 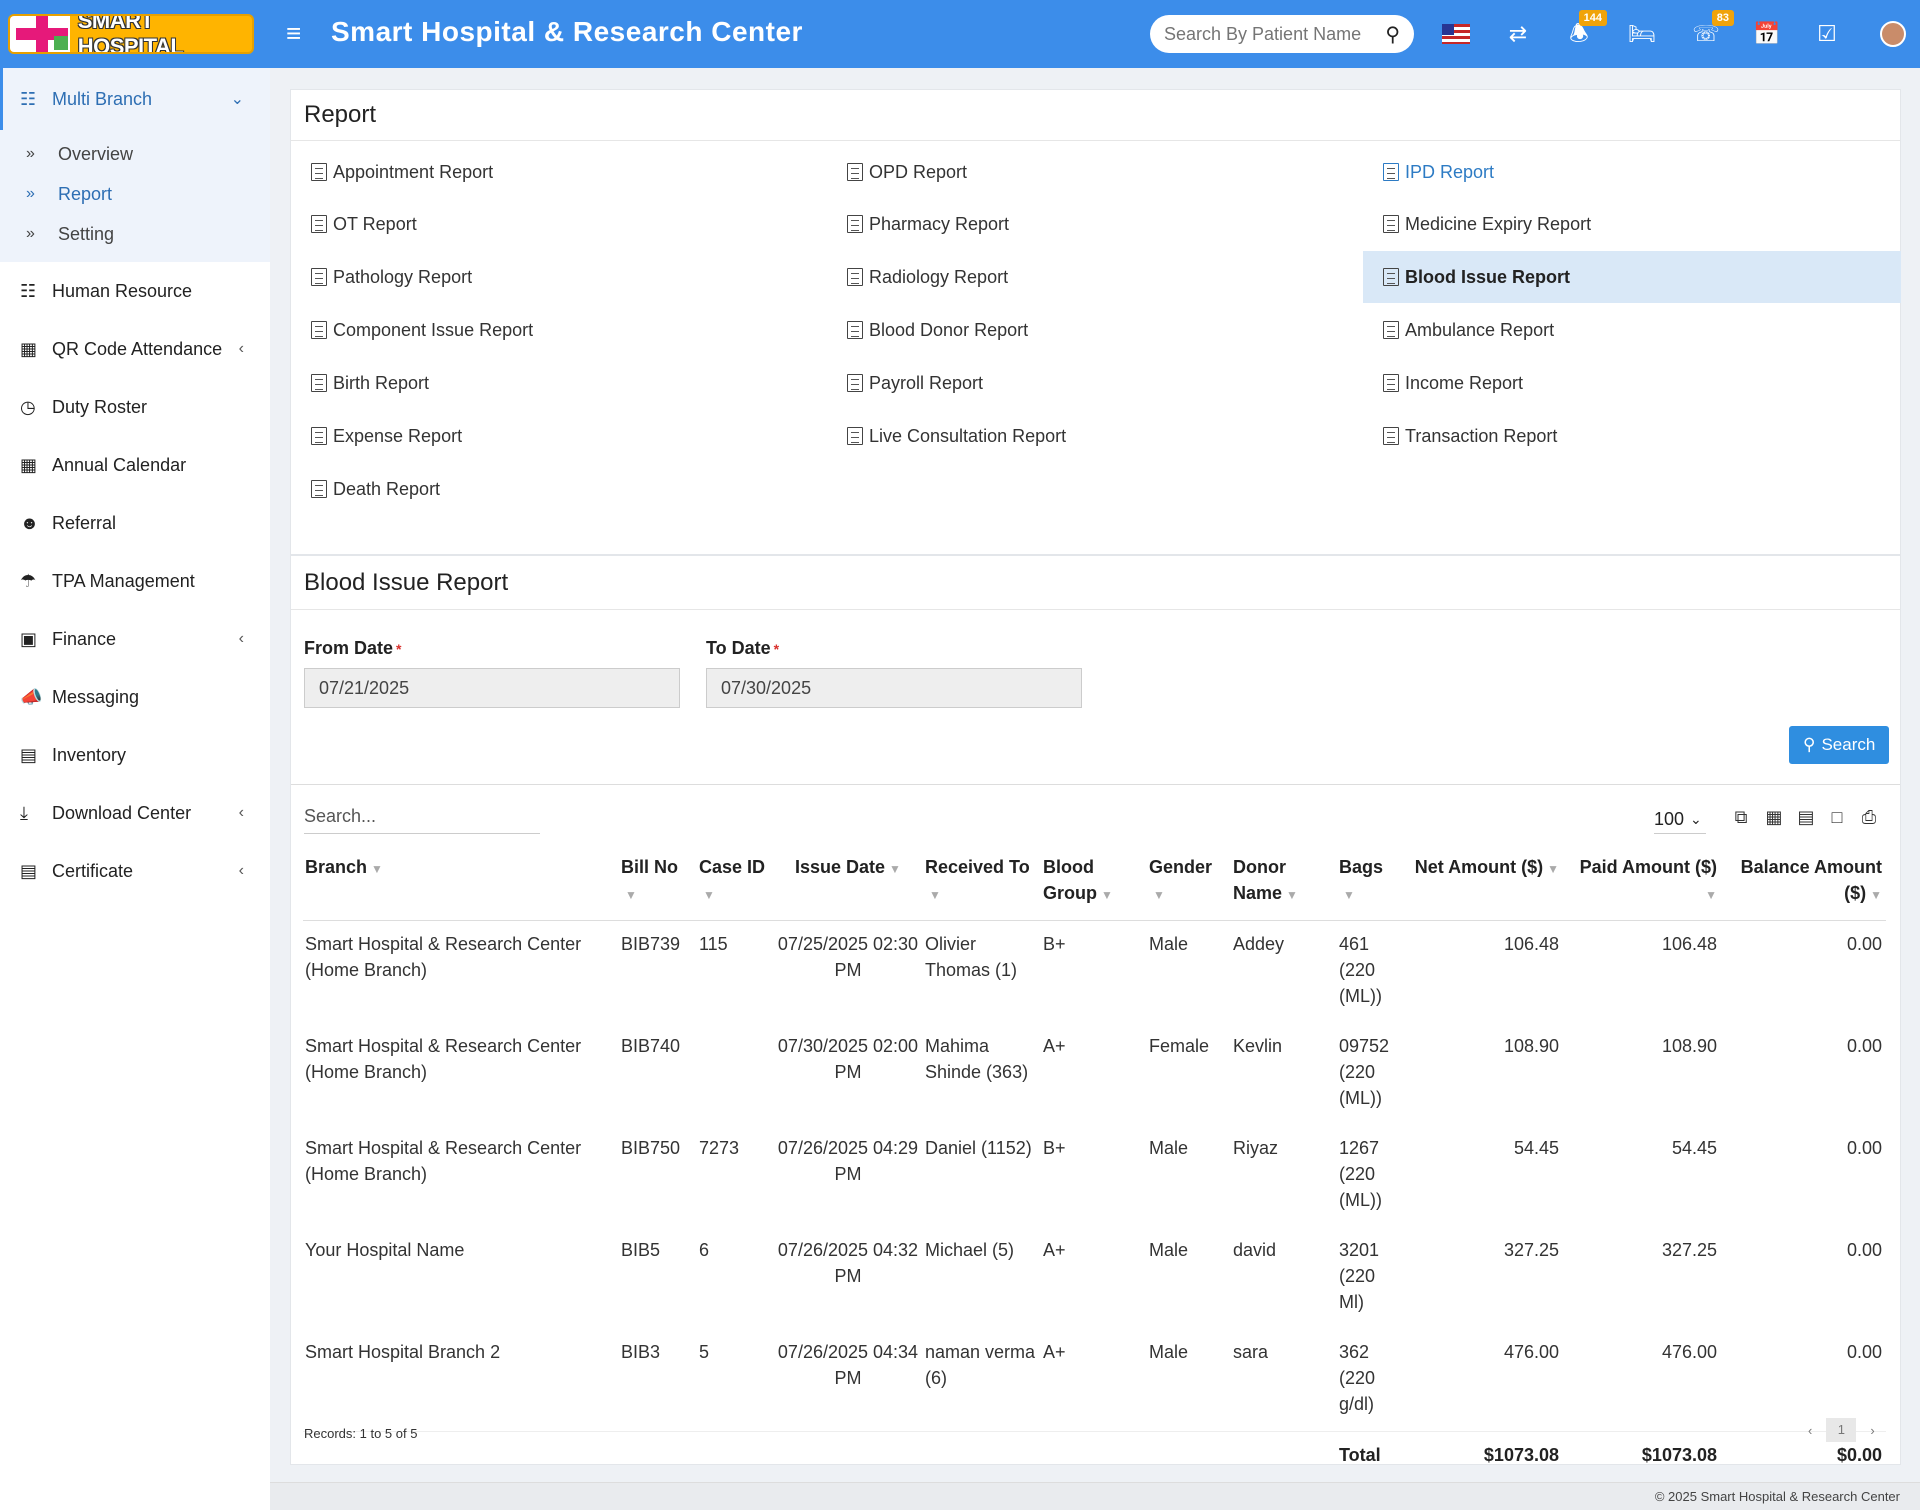 I want to click on cell-gender: Female, so click(x=1179, y=1046).